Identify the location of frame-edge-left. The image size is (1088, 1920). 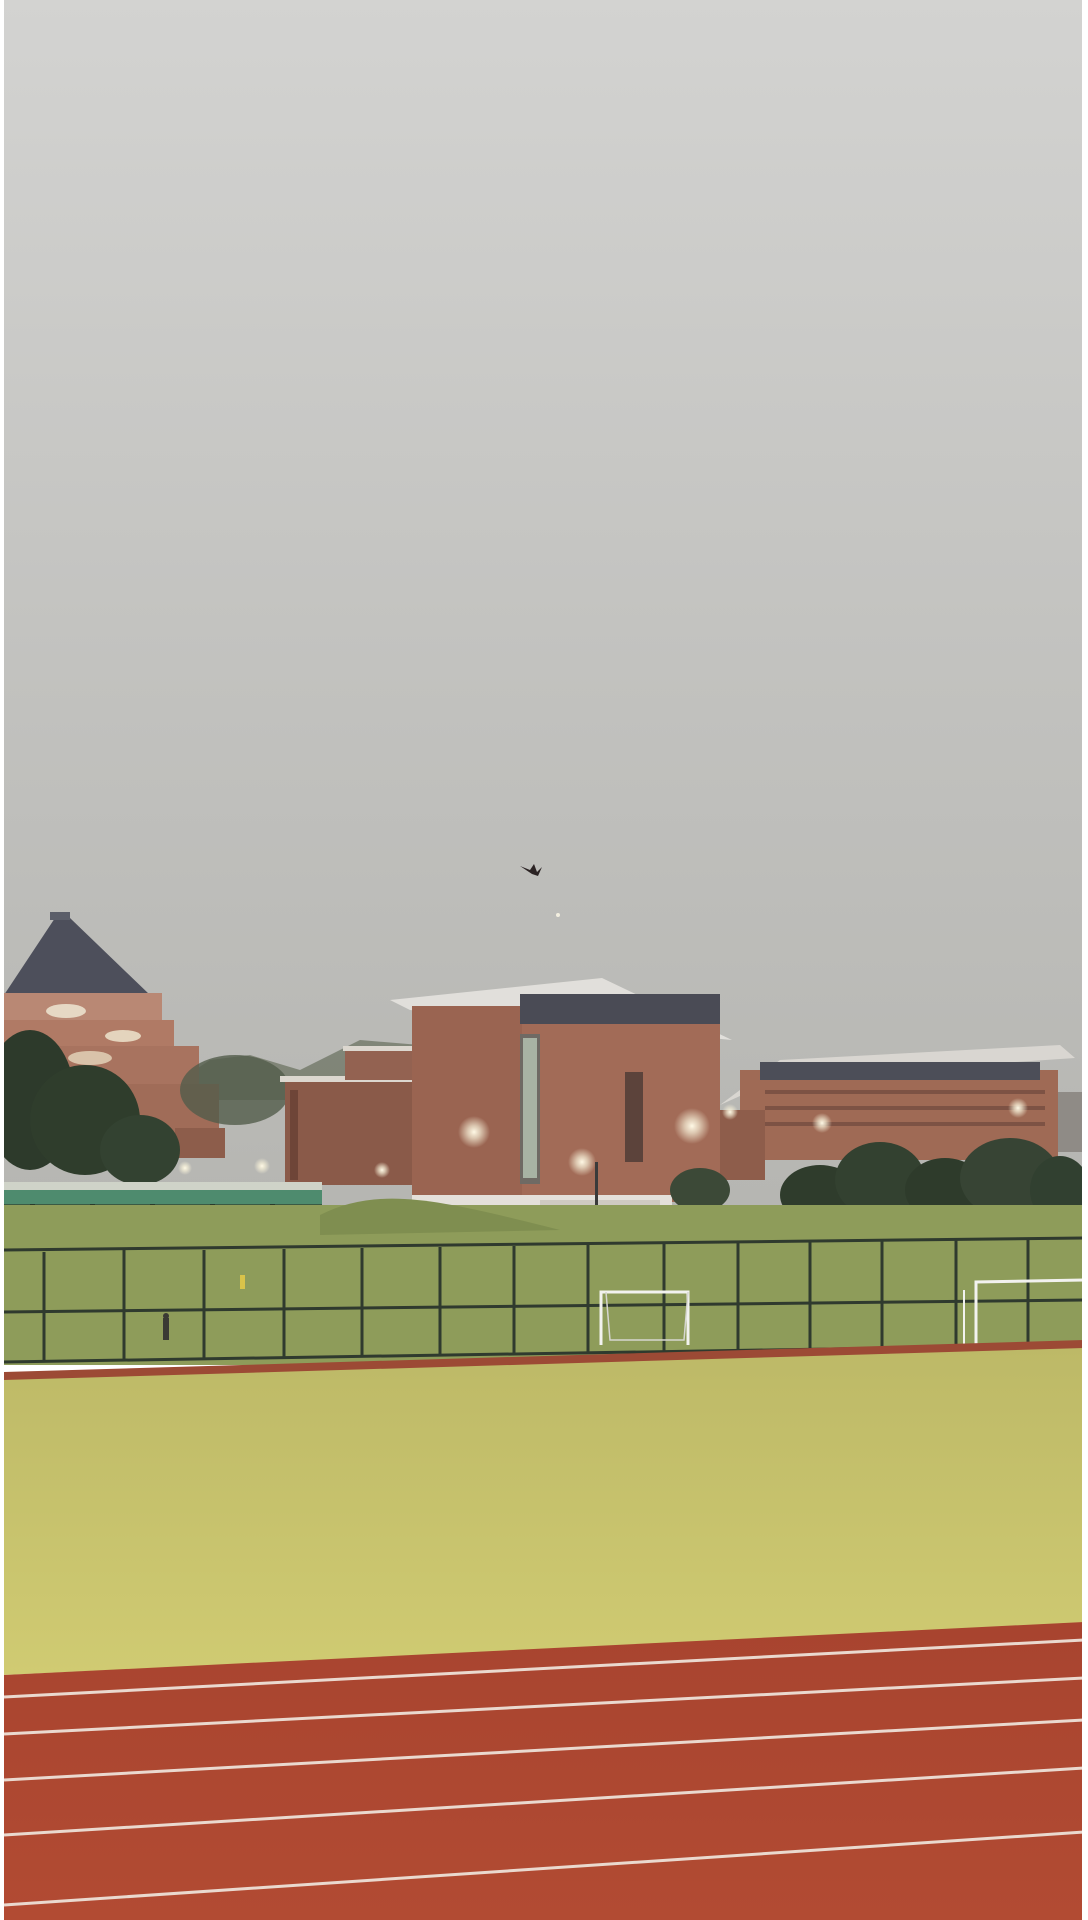
(2, 960).